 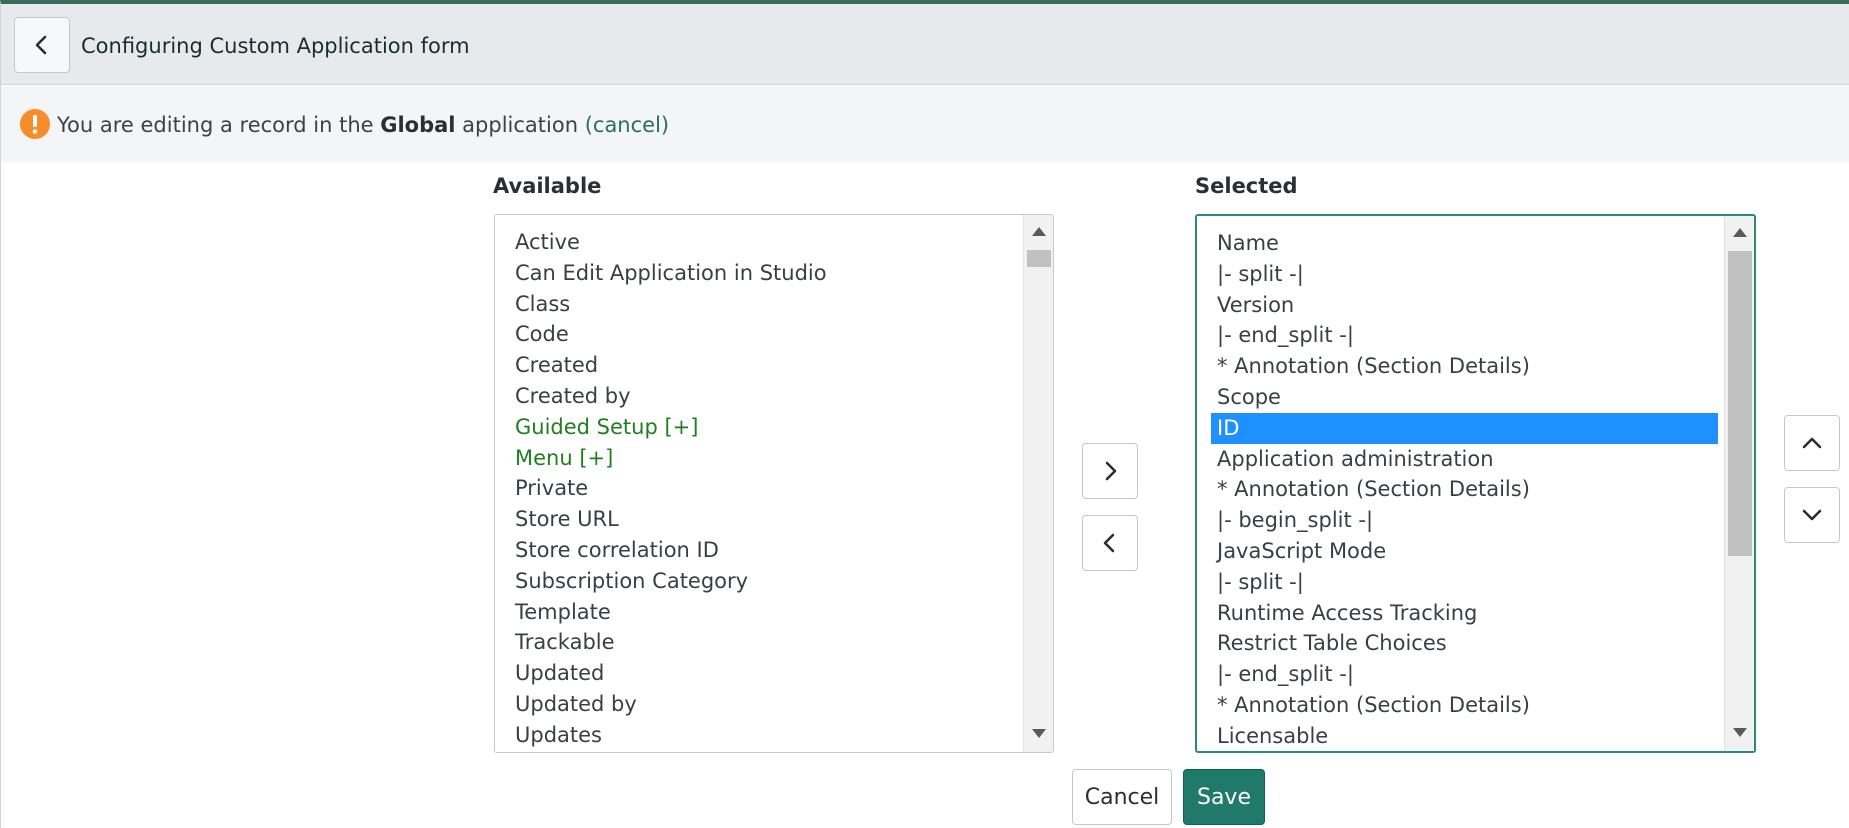 What do you see at coordinates (1466, 551) in the screenshot?
I see `list-item: JavaScript Mode` at bounding box center [1466, 551].